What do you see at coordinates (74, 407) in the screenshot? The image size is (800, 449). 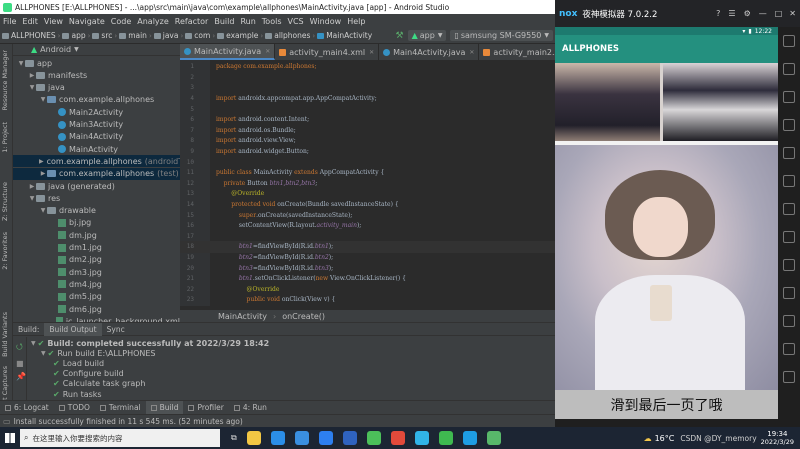 I see `bottom-tab: TODO` at bounding box center [74, 407].